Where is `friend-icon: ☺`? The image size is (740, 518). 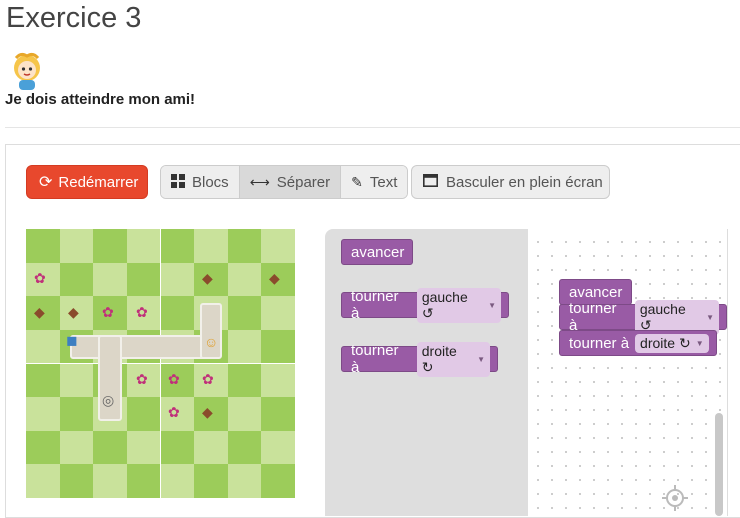 friend-icon: ☺ is located at coordinates (211, 342).